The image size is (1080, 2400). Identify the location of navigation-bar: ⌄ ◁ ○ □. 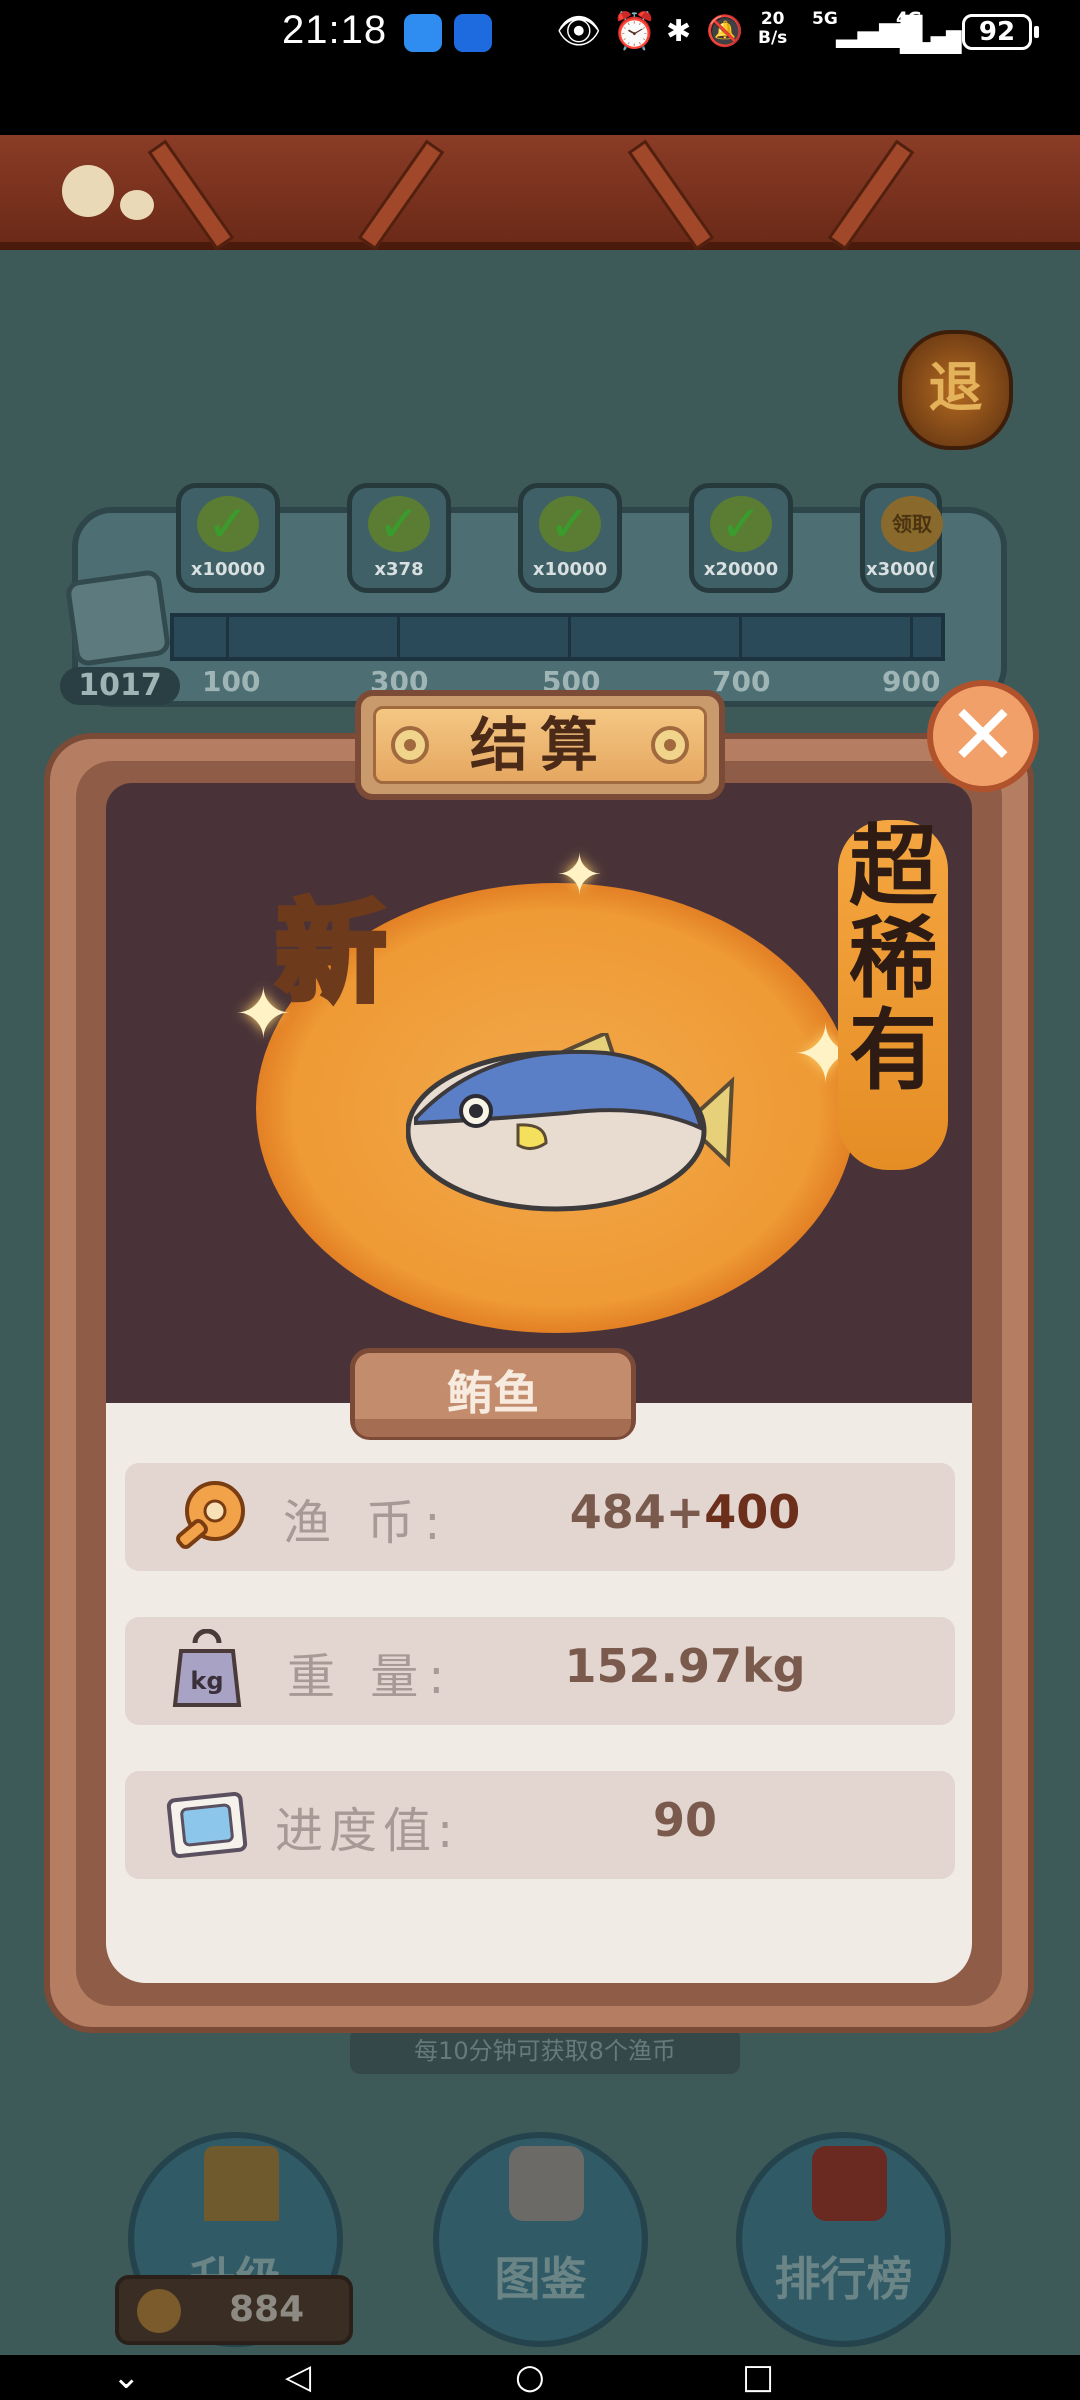
(540, 2377).